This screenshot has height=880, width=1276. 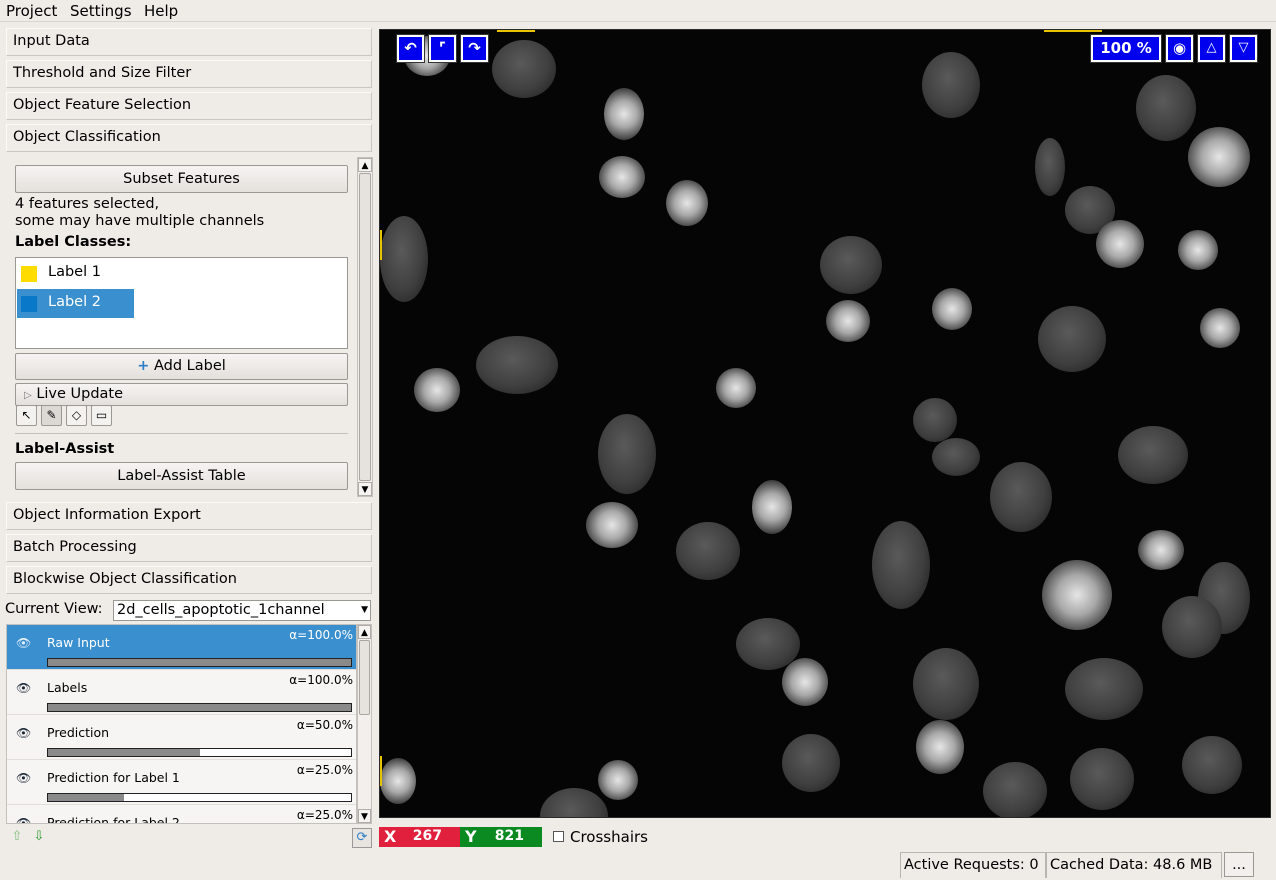 What do you see at coordinates (189, 74) in the screenshot?
I see `applet-threshold: Threshold and Size Filter` at bounding box center [189, 74].